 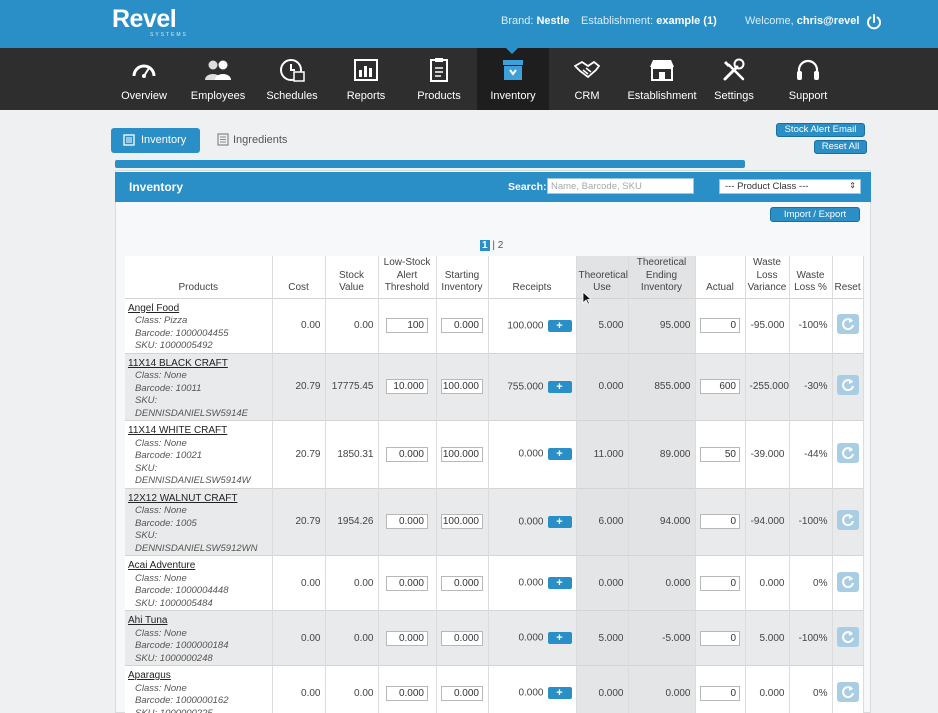 I want to click on theoretical-ending-cell: 89.000, so click(x=662, y=454).